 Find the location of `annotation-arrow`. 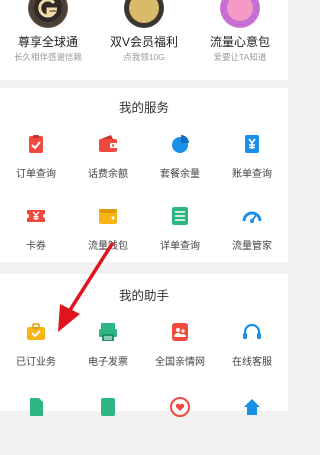

annotation-arrow is located at coordinates (86, 287).